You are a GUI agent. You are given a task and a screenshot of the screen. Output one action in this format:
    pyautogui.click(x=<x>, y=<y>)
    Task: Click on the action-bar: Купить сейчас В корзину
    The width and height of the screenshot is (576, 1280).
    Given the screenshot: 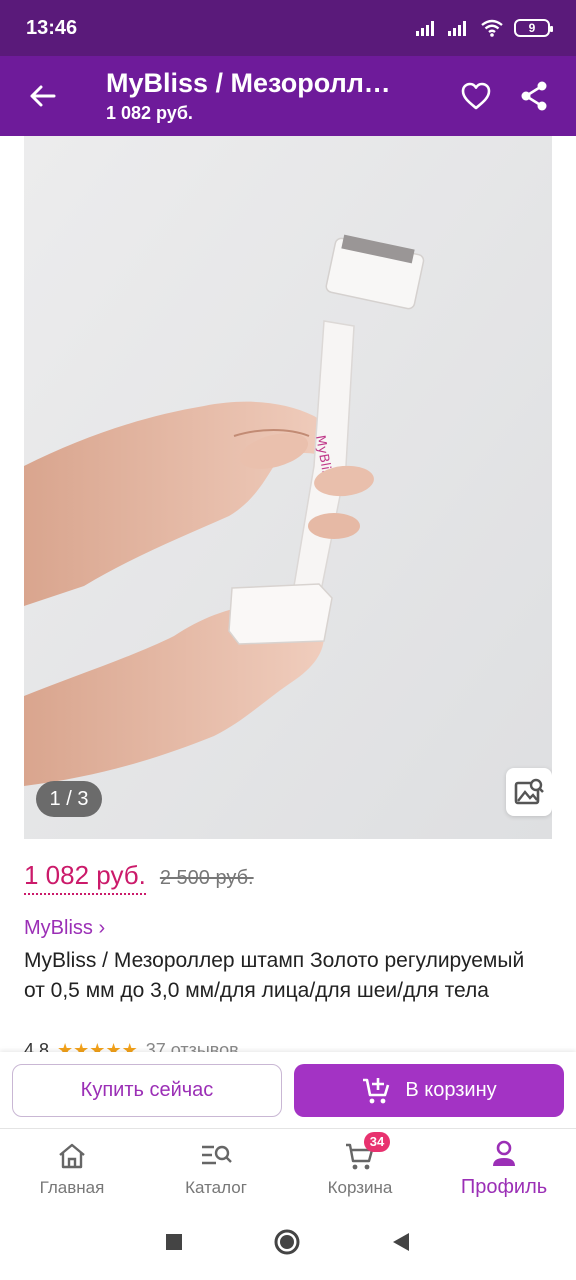 What is the action you would take?
    pyautogui.click(x=288, y=1090)
    